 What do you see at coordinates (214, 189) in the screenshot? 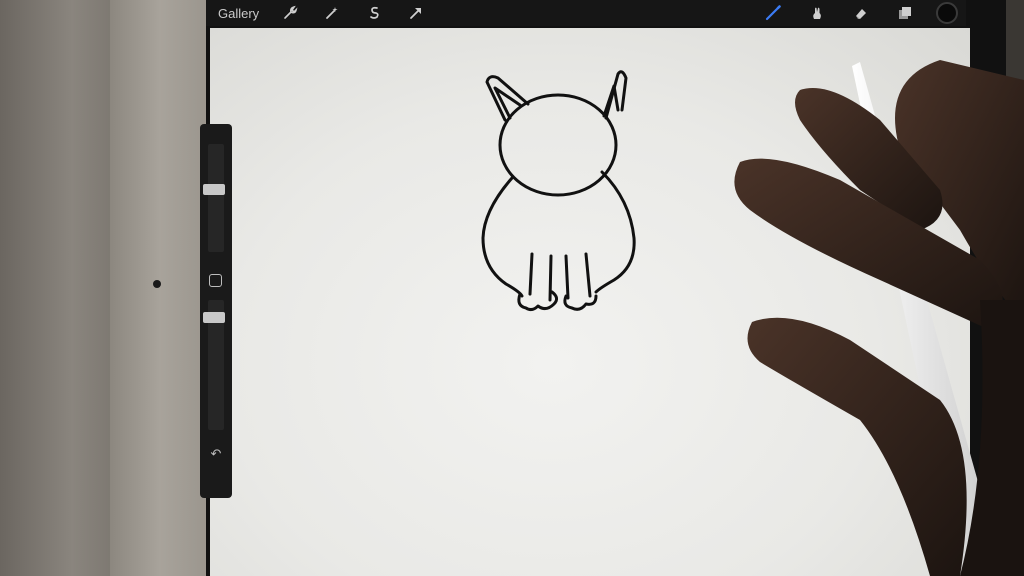
I see `brush-size-slider` at bounding box center [214, 189].